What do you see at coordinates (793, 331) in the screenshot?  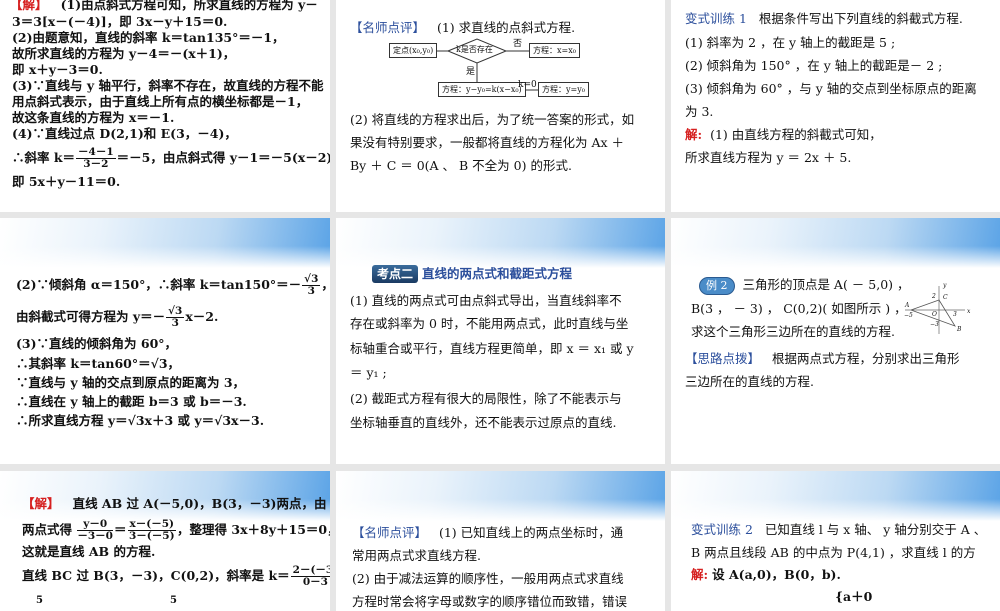 I see `text-line: 求这个三角形三边所在的直线的方程.` at bounding box center [793, 331].